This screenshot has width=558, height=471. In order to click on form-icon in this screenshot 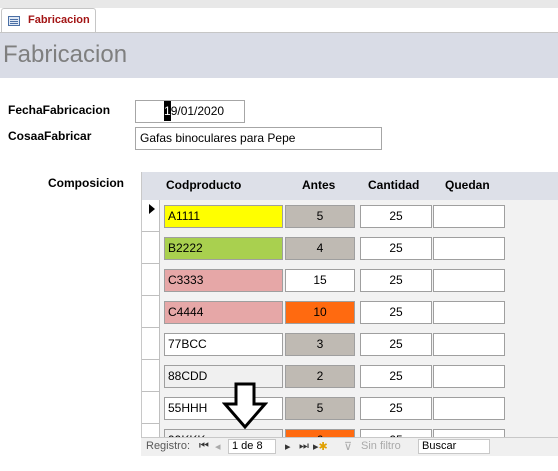, I will do `click(14, 21)`.